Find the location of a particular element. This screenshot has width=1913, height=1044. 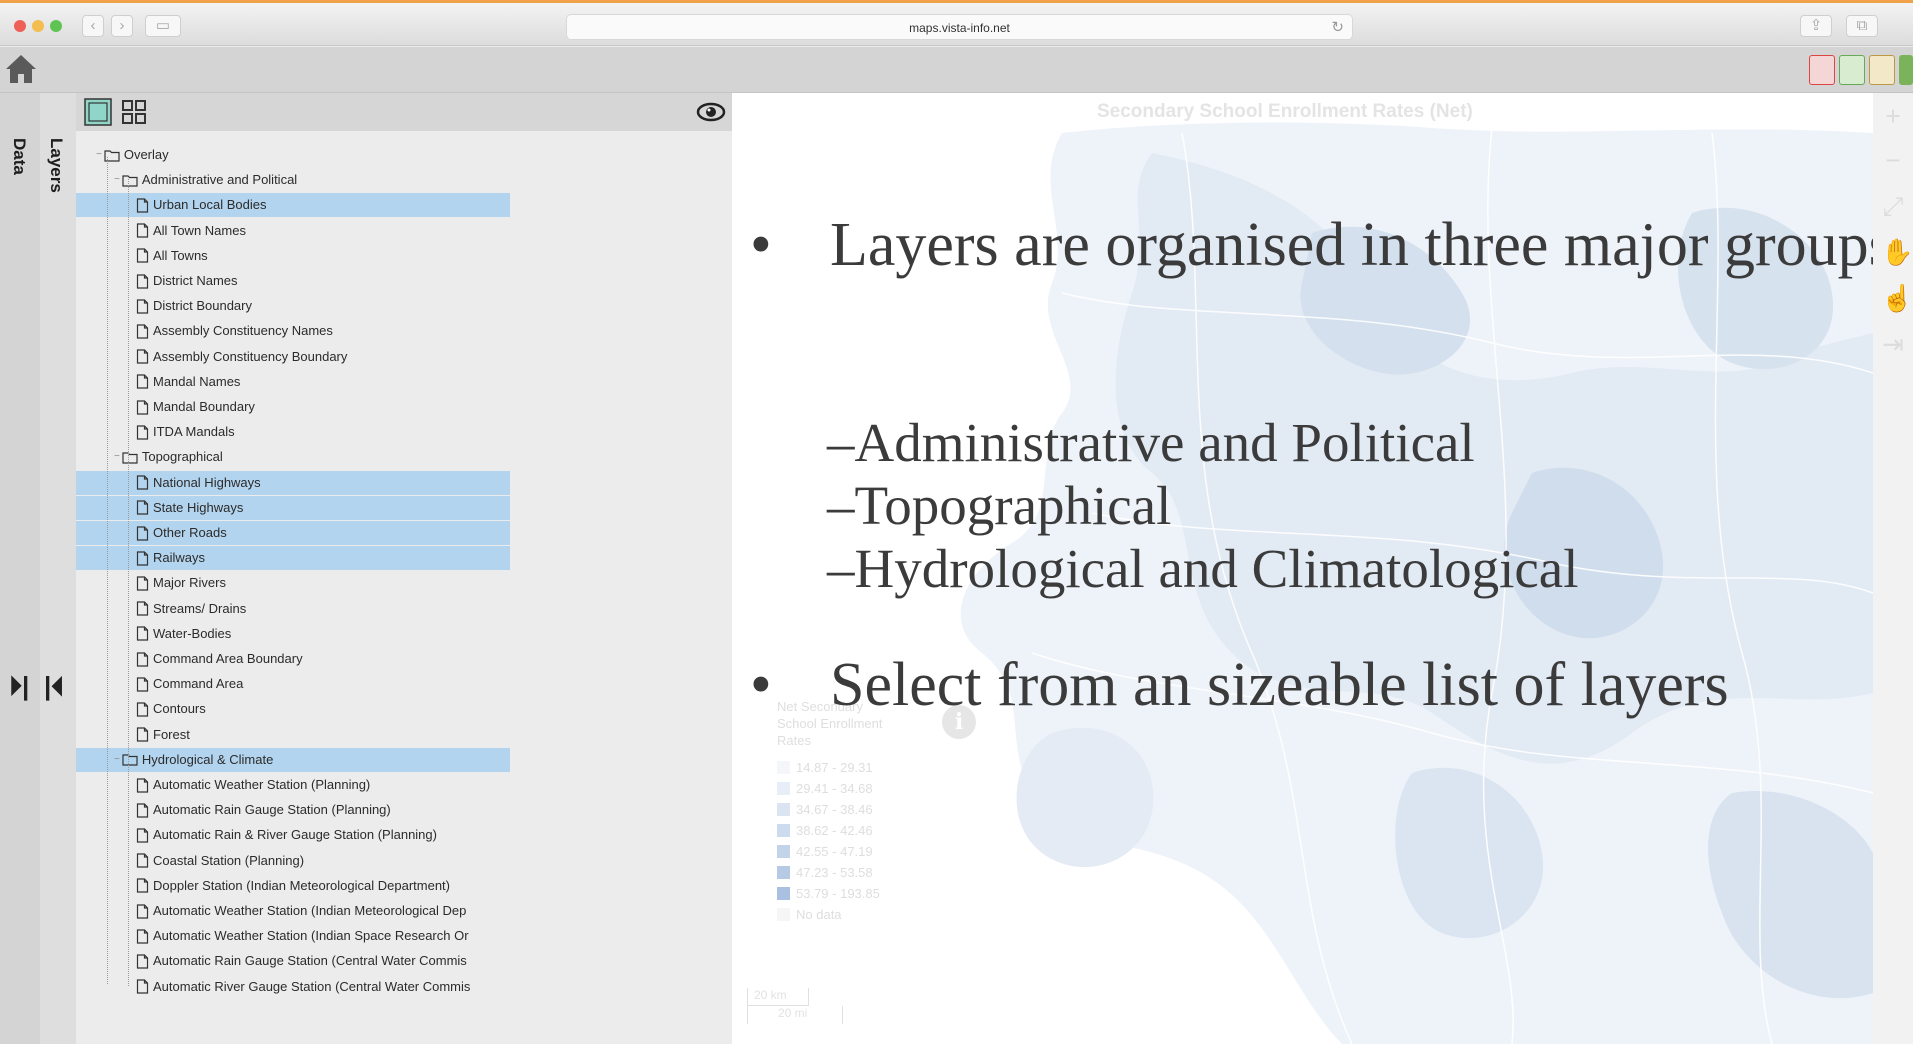

department-logo is located at coordinates (1852, 70).